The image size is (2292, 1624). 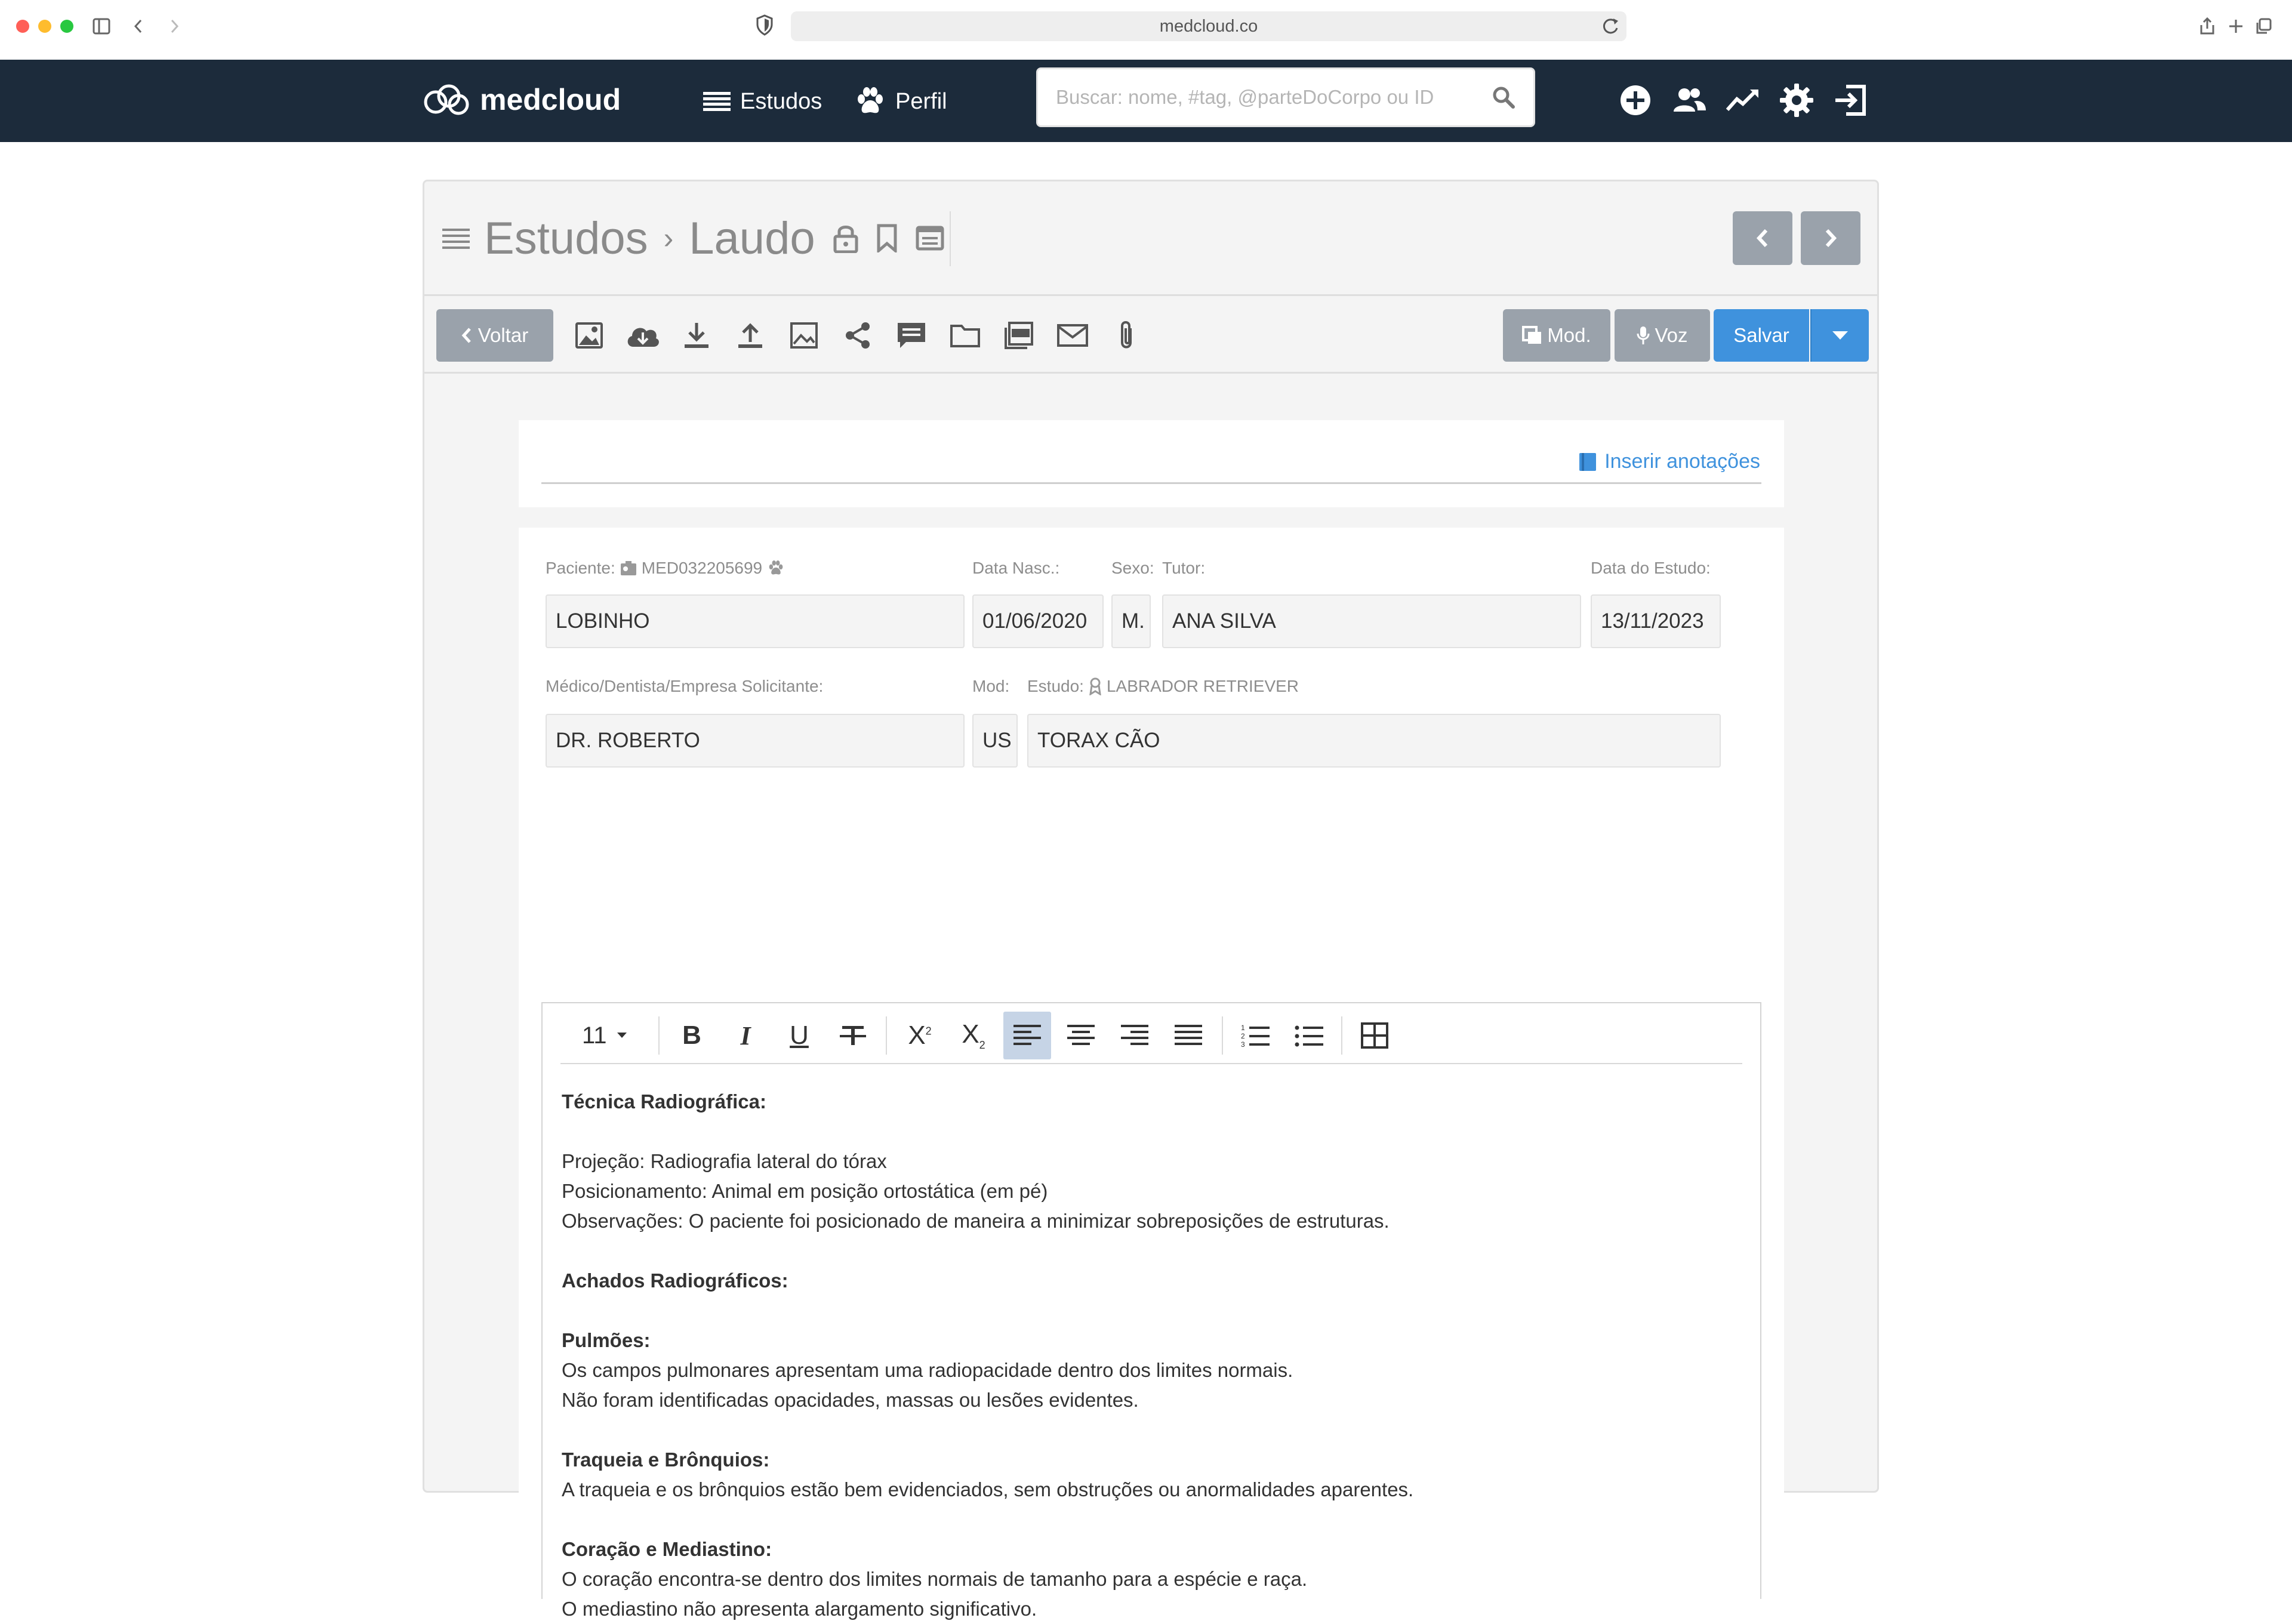 What do you see at coordinates (174, 26) in the screenshot?
I see `forward-nav-icon` at bounding box center [174, 26].